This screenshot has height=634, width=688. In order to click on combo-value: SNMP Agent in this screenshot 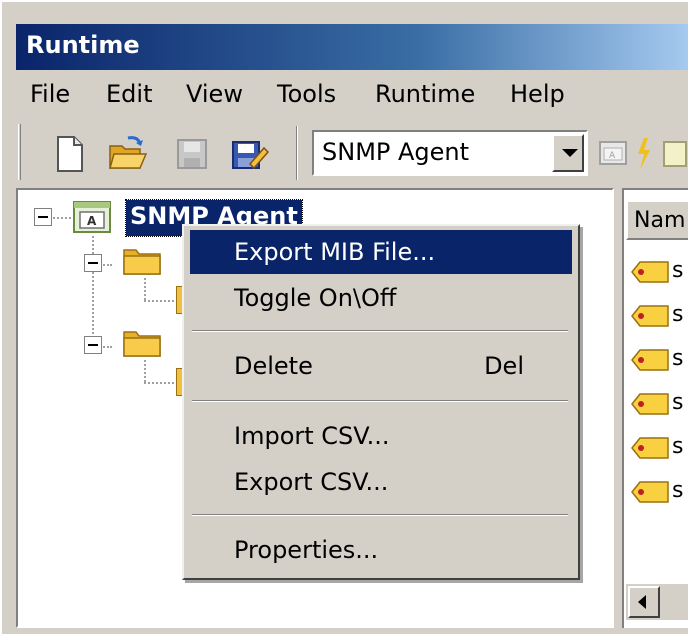, I will do `click(396, 152)`.